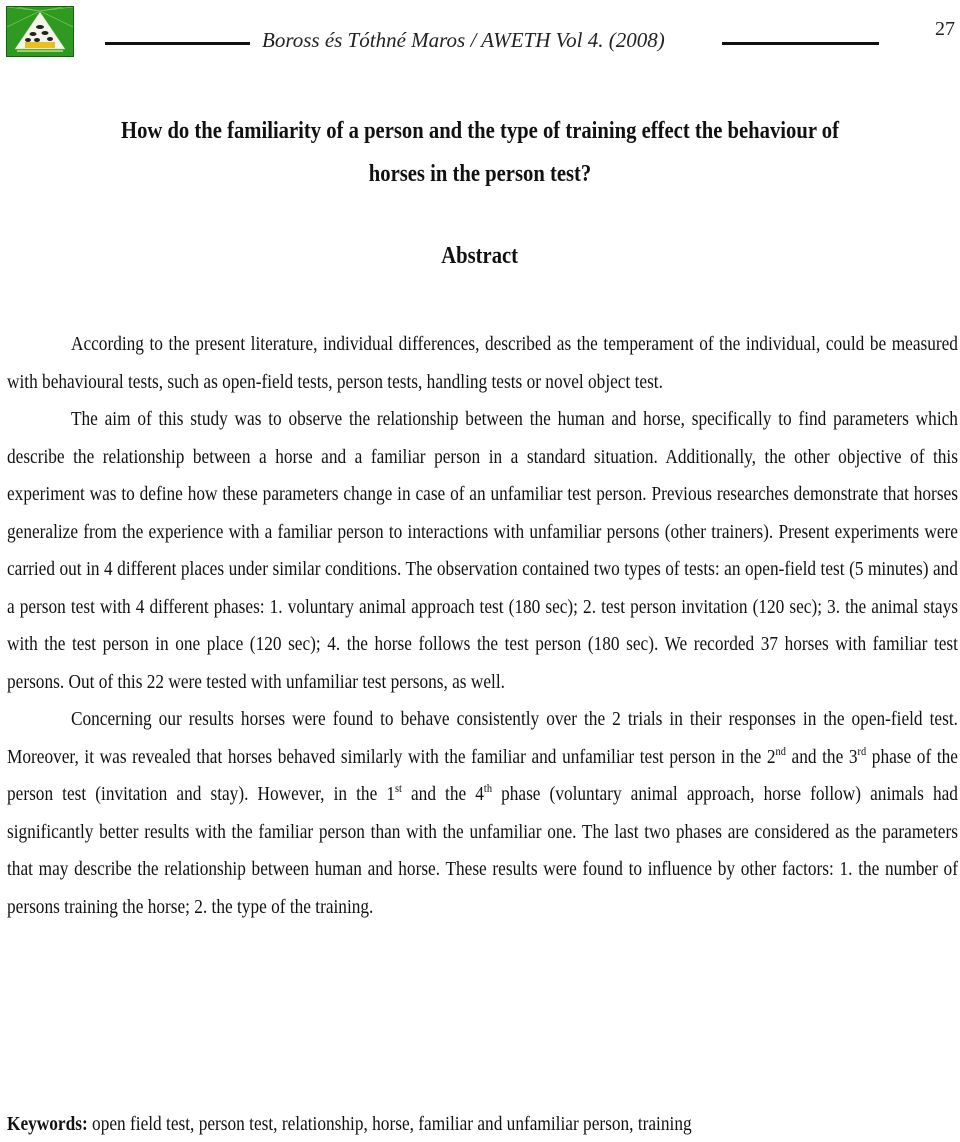 This screenshot has height=1142, width=960. I want to click on abstract-heading-text: Abstract, so click(480, 256).